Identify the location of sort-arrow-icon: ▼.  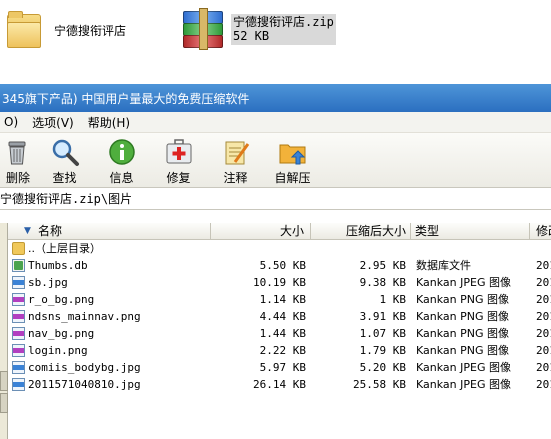
(27, 231).